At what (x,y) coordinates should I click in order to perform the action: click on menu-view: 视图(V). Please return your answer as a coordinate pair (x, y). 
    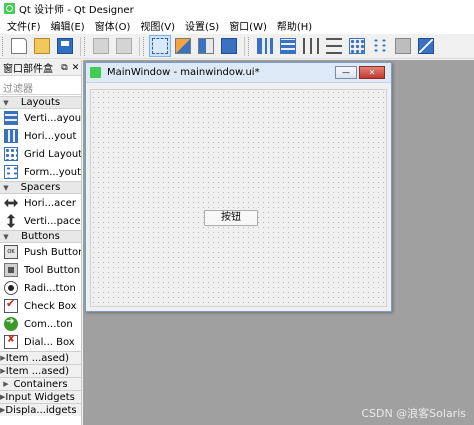
    Looking at the image, I should click on (157, 25).